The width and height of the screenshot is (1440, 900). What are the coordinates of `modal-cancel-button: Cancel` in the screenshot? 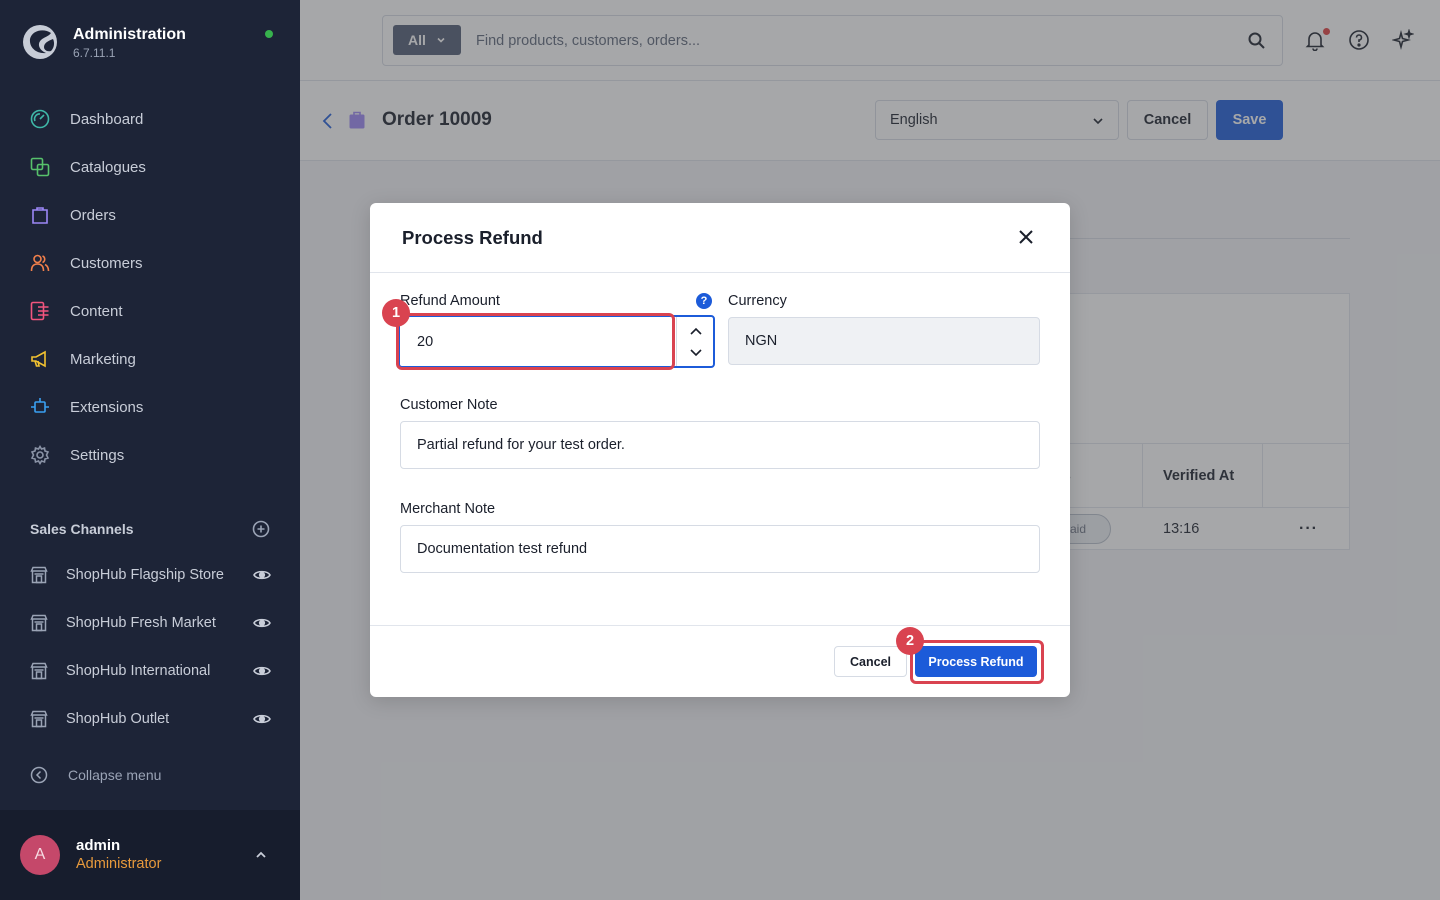 It's located at (870, 661).